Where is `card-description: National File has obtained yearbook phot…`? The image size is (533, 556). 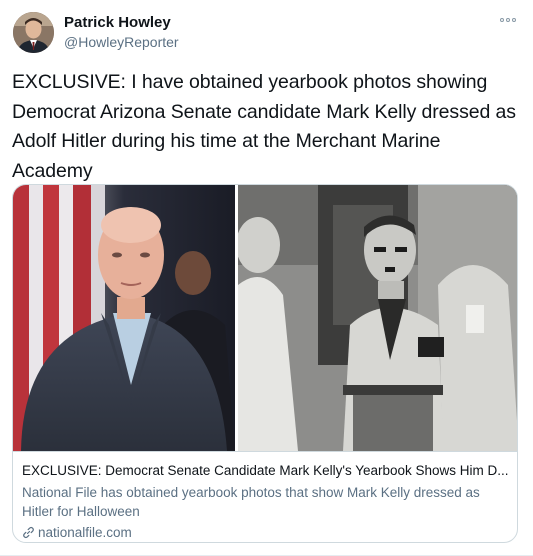
card-description: National File has obtained yearbook phot… is located at coordinates (251, 502).